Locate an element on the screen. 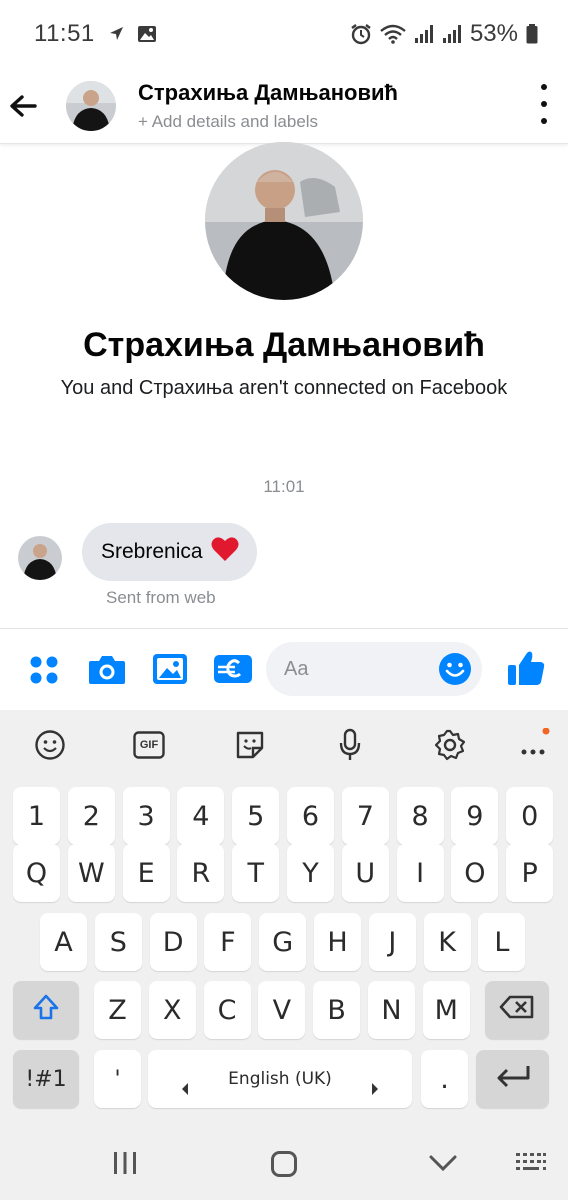  battery-icon is located at coordinates (532, 34).